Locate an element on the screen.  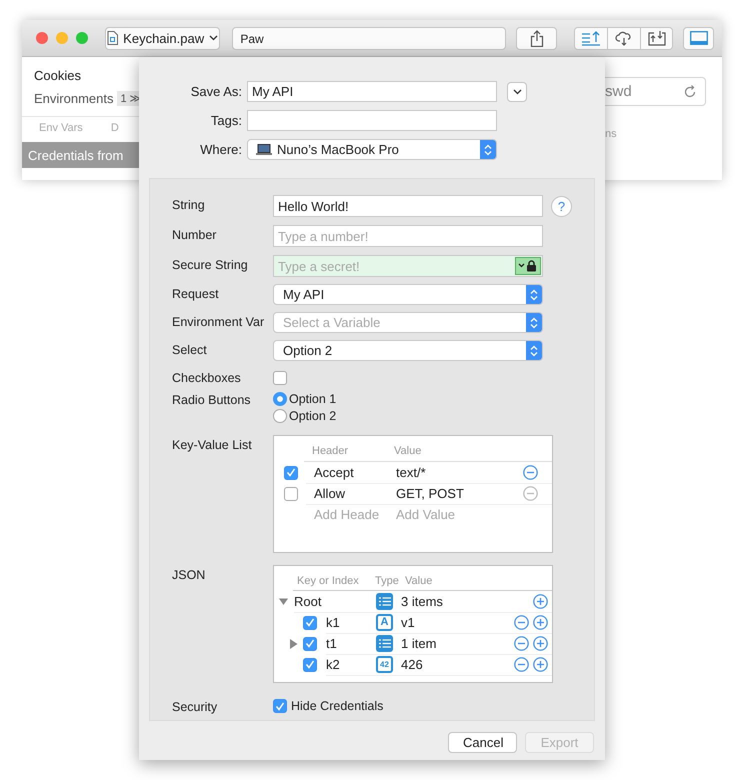
tree-value: 3 items is located at coordinates (422, 601).